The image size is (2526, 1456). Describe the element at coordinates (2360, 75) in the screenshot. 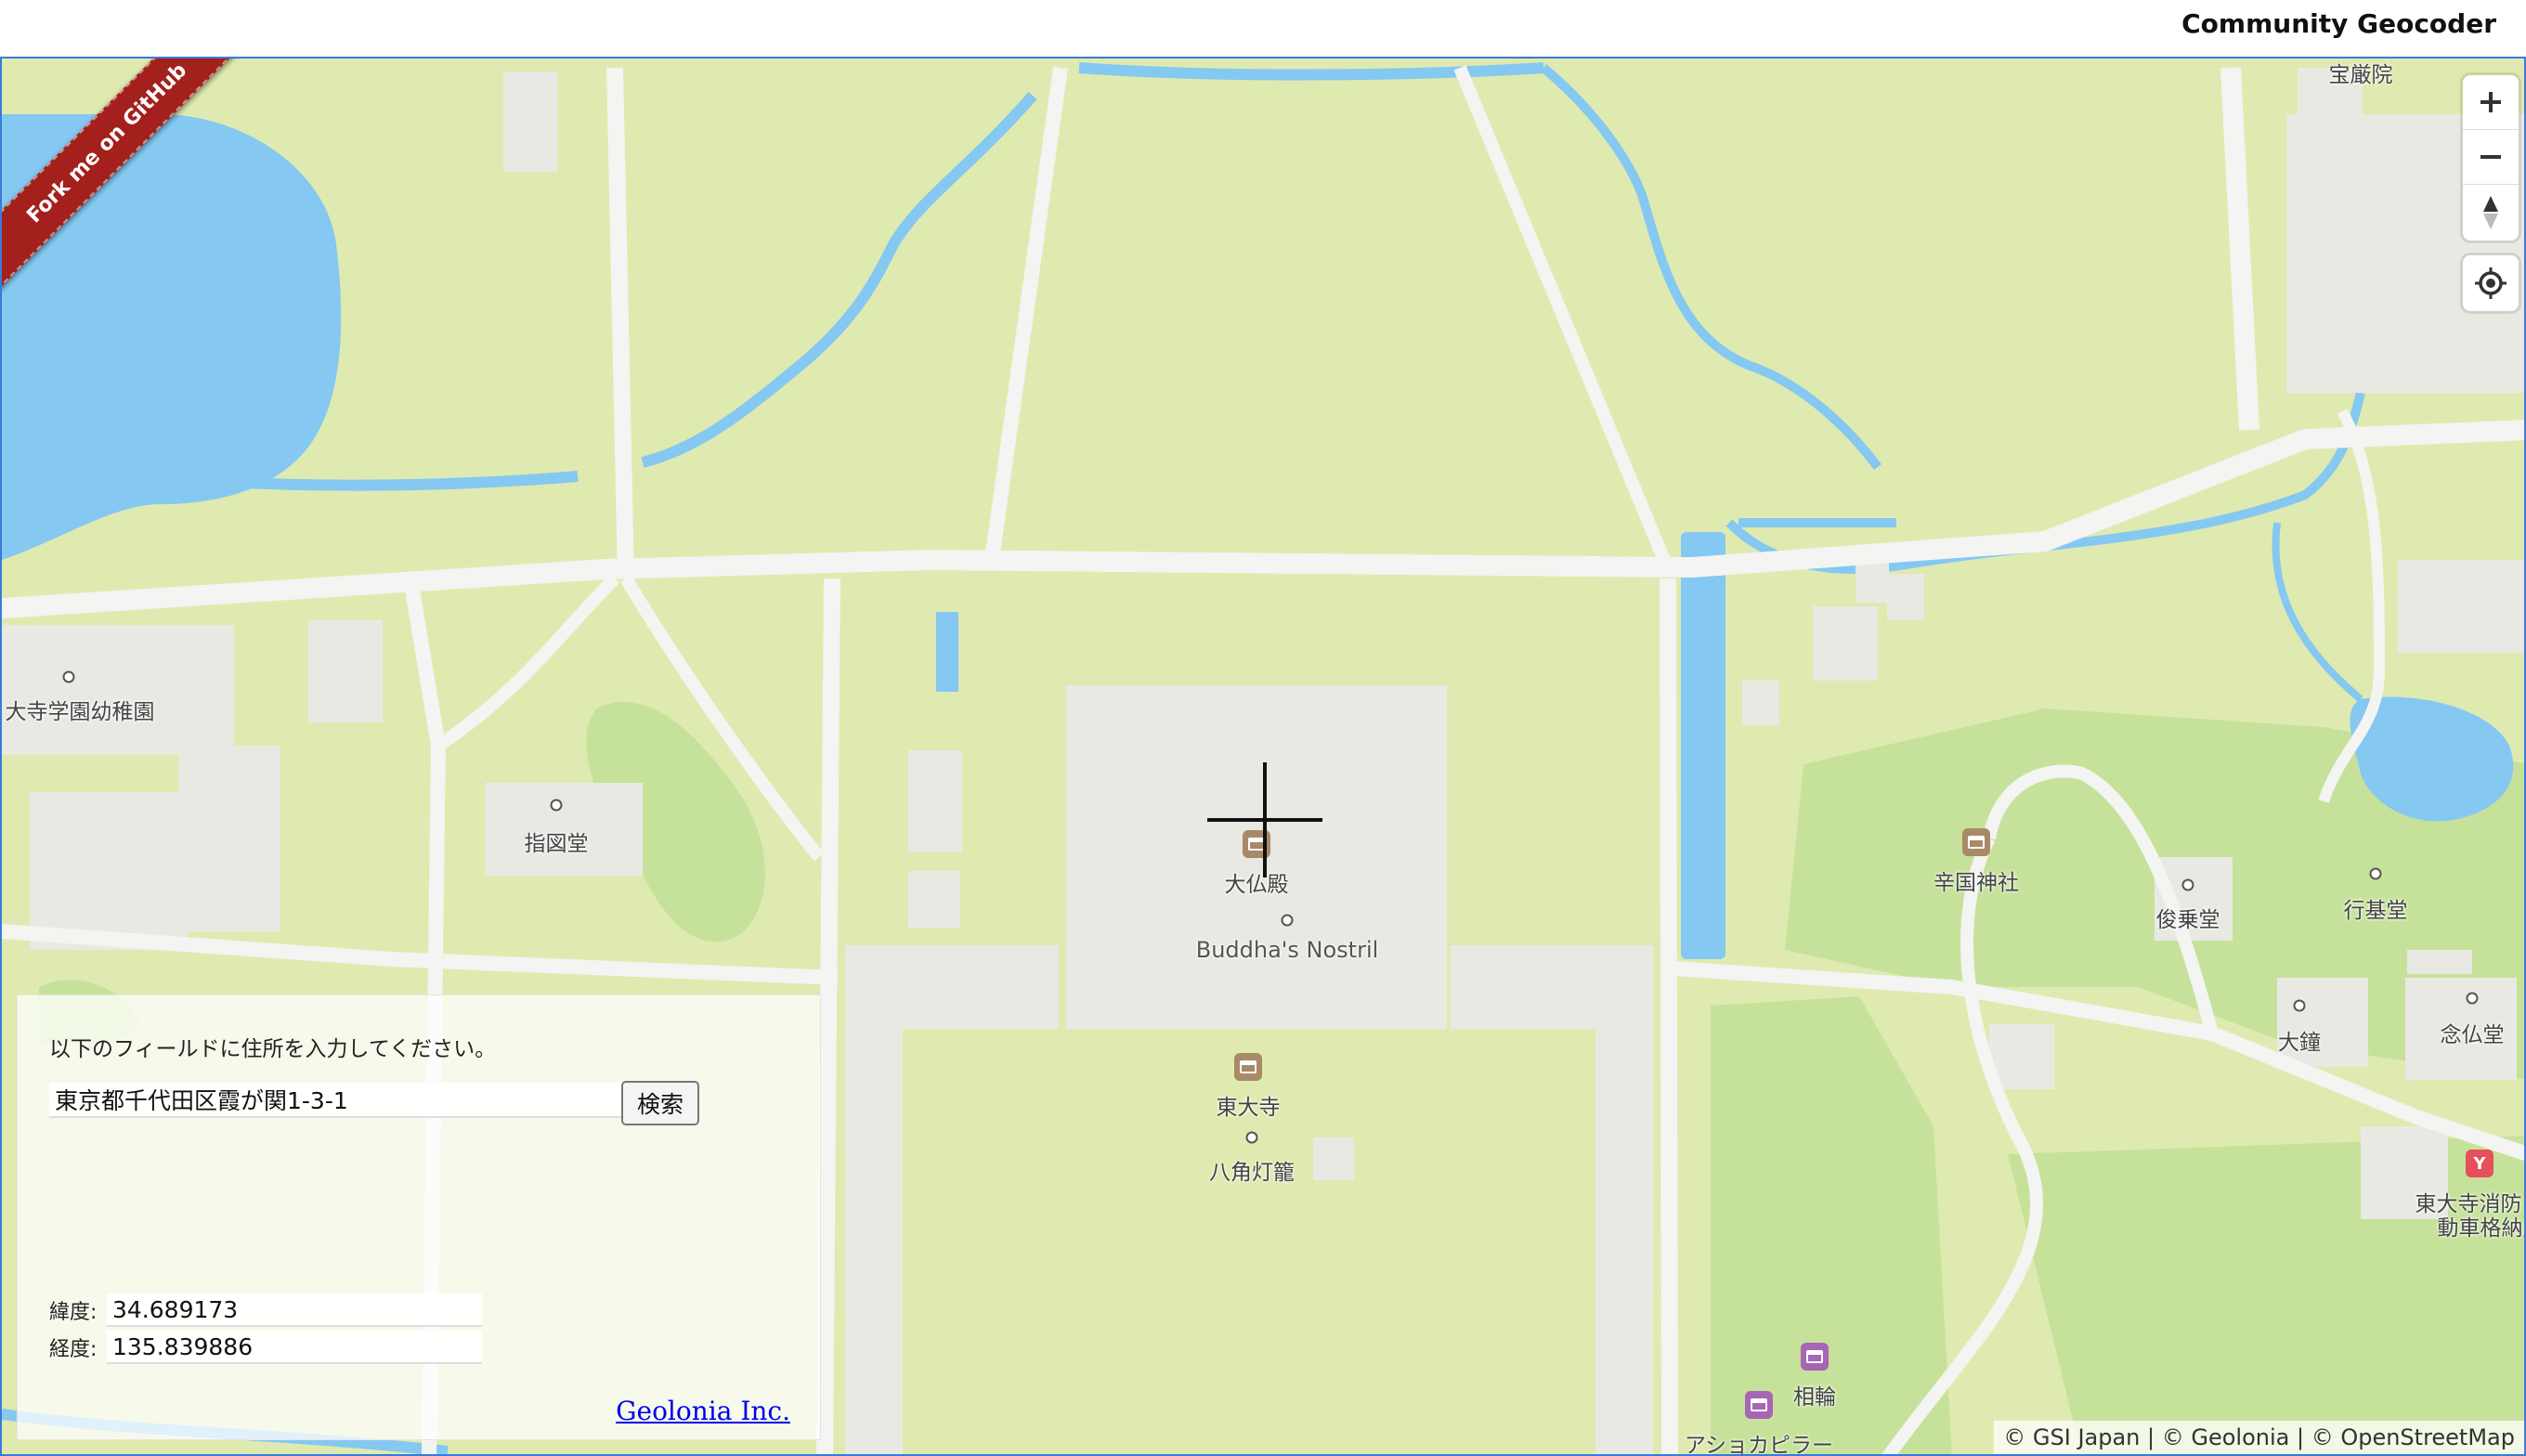

I see `map-label-hodenin: 宝厳院` at that location.